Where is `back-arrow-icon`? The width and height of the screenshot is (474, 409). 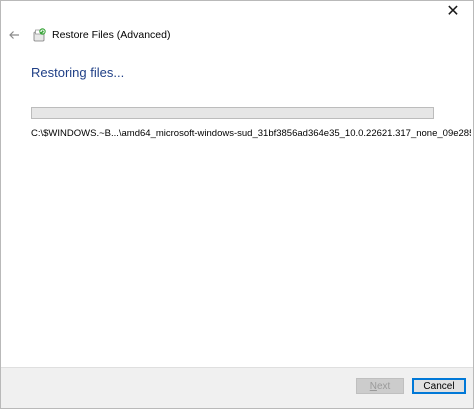 back-arrow-icon is located at coordinates (14, 35).